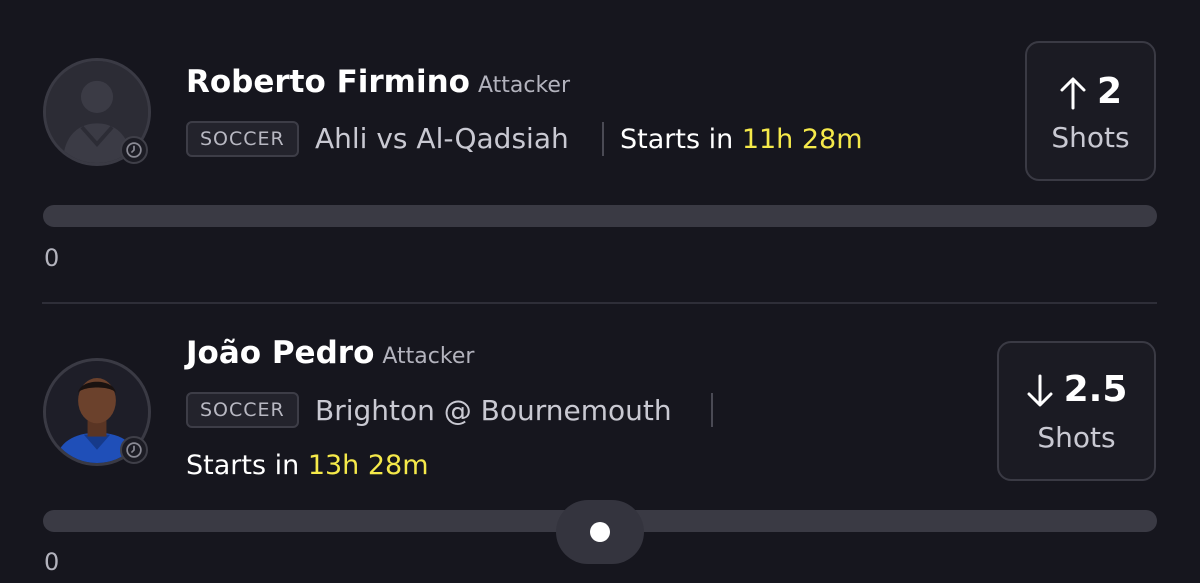 This screenshot has height=583, width=1200. I want to click on line-value: 2.5, so click(1095, 389).